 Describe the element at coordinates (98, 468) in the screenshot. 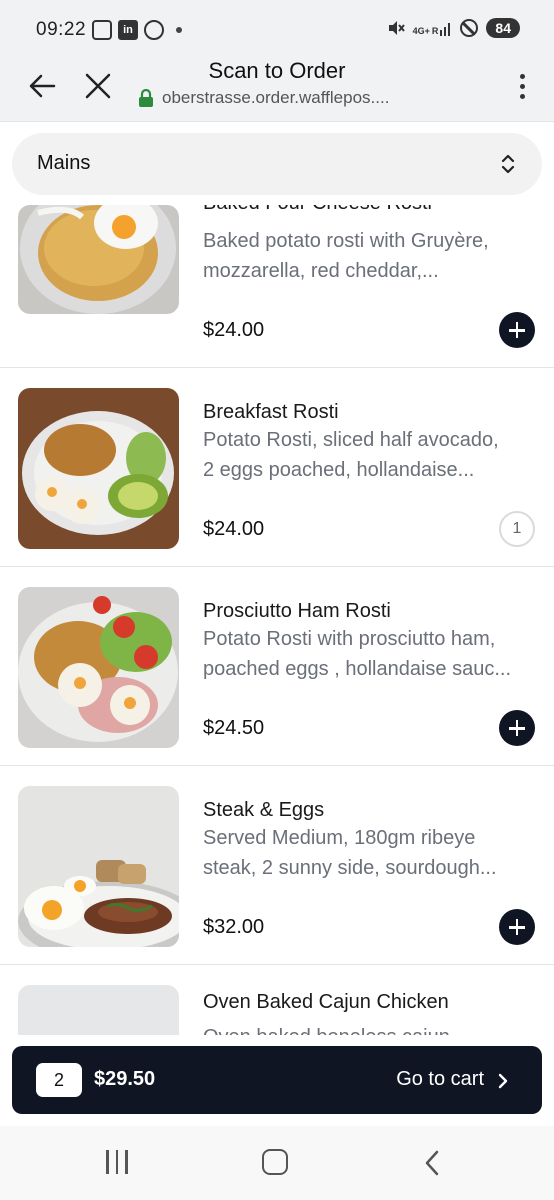

I see `item-photo-breakfast-rosti` at that location.